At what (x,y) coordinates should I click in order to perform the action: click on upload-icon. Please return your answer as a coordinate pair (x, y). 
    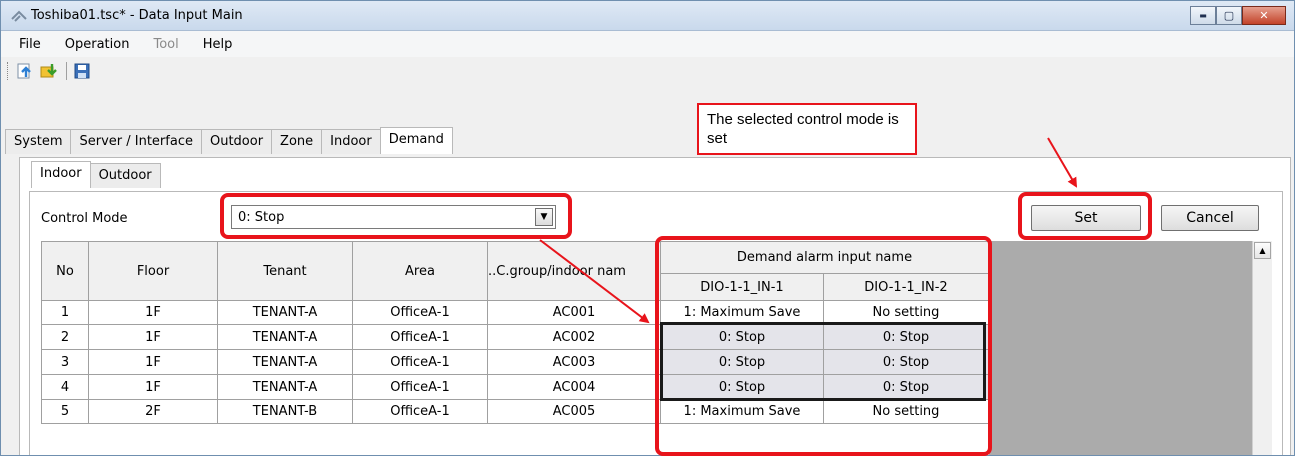
    Looking at the image, I should click on (24, 71).